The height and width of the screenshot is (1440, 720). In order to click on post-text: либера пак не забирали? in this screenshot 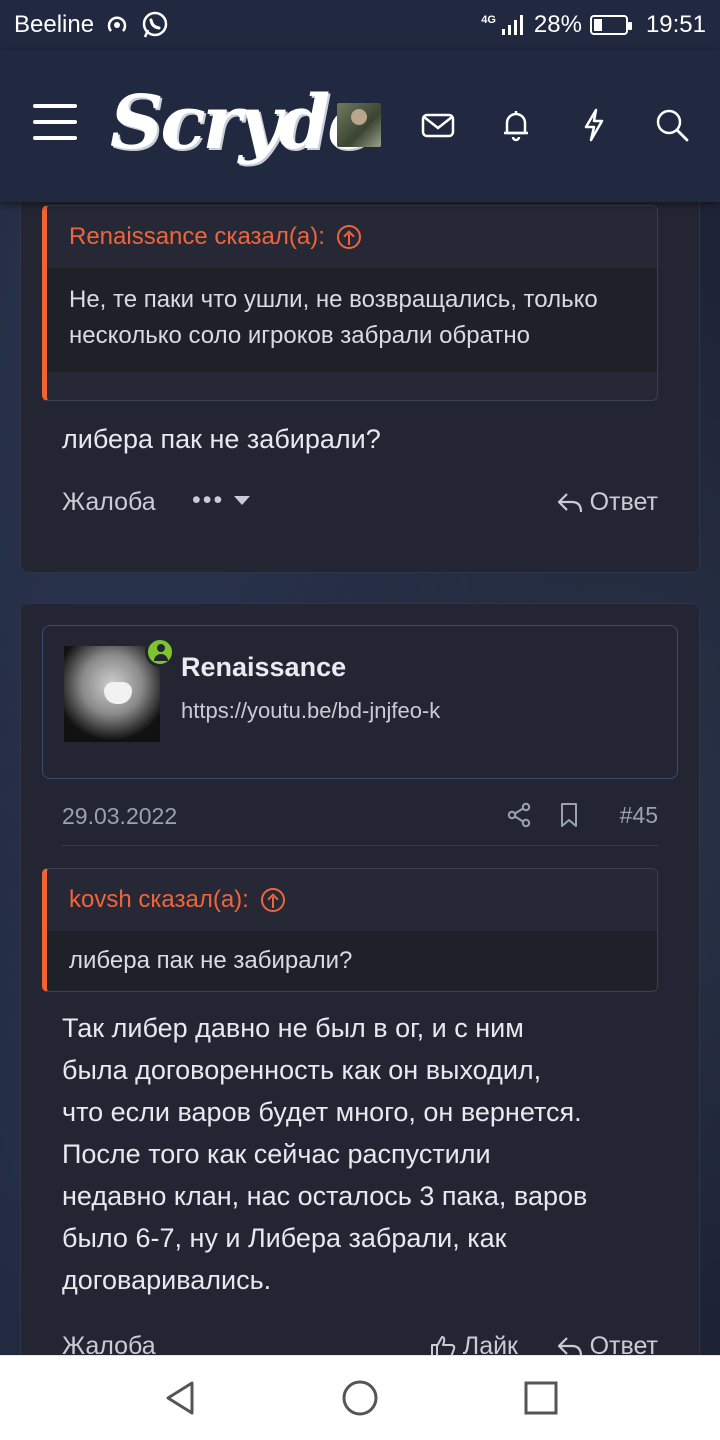, I will do `click(221, 439)`.